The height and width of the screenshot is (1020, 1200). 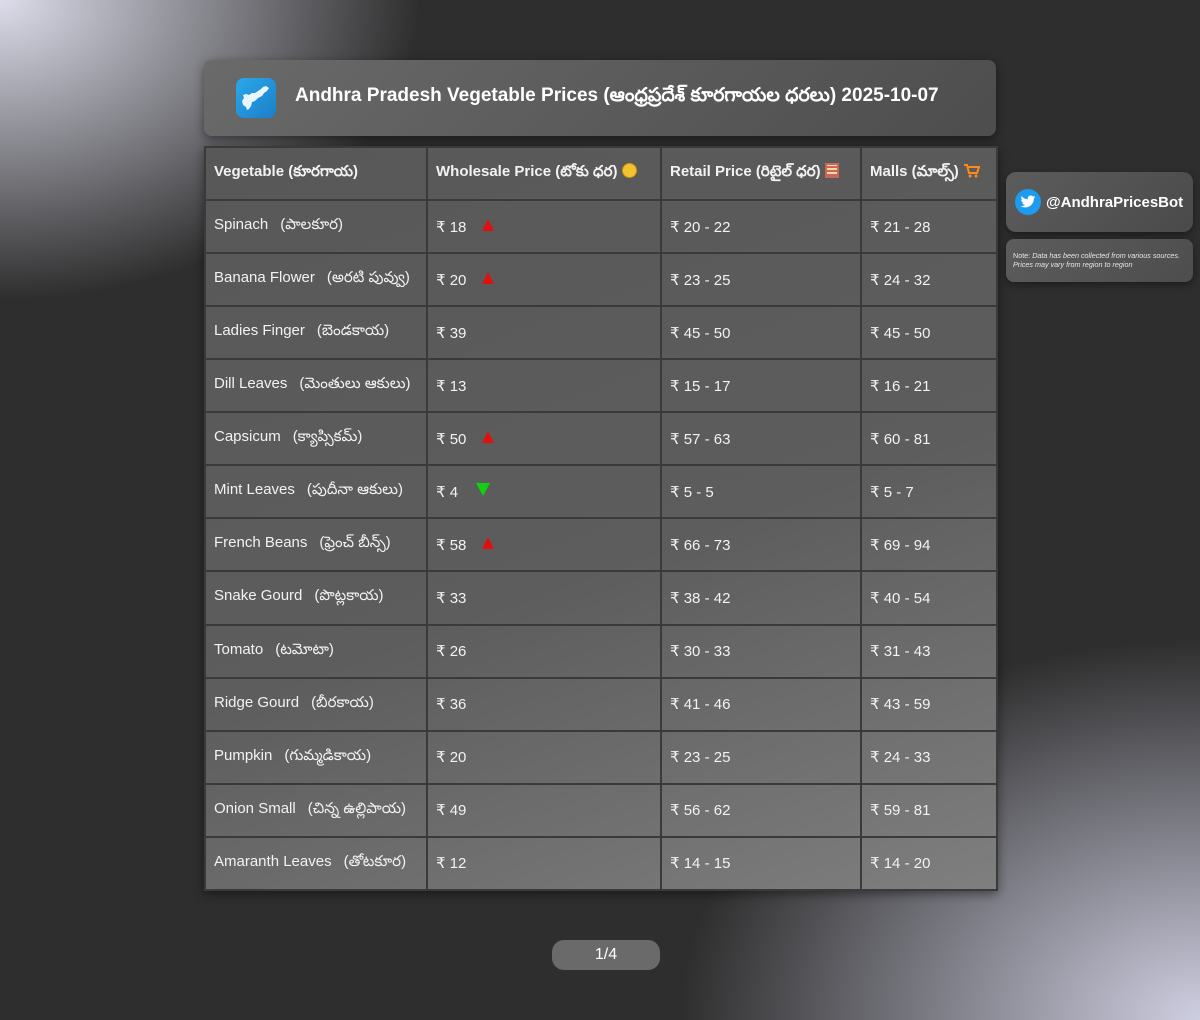 I want to click on malls-price: ₹ 69 - 94, so click(x=900, y=545).